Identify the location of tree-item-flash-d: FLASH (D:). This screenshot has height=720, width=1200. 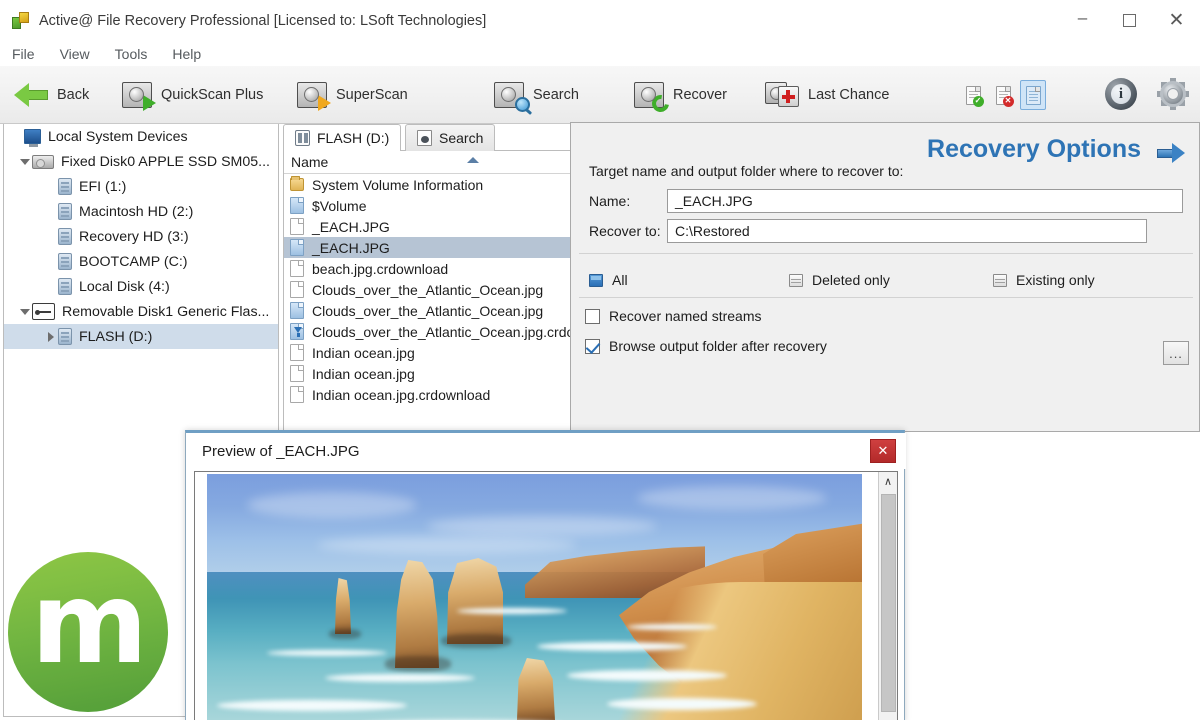
(141, 336).